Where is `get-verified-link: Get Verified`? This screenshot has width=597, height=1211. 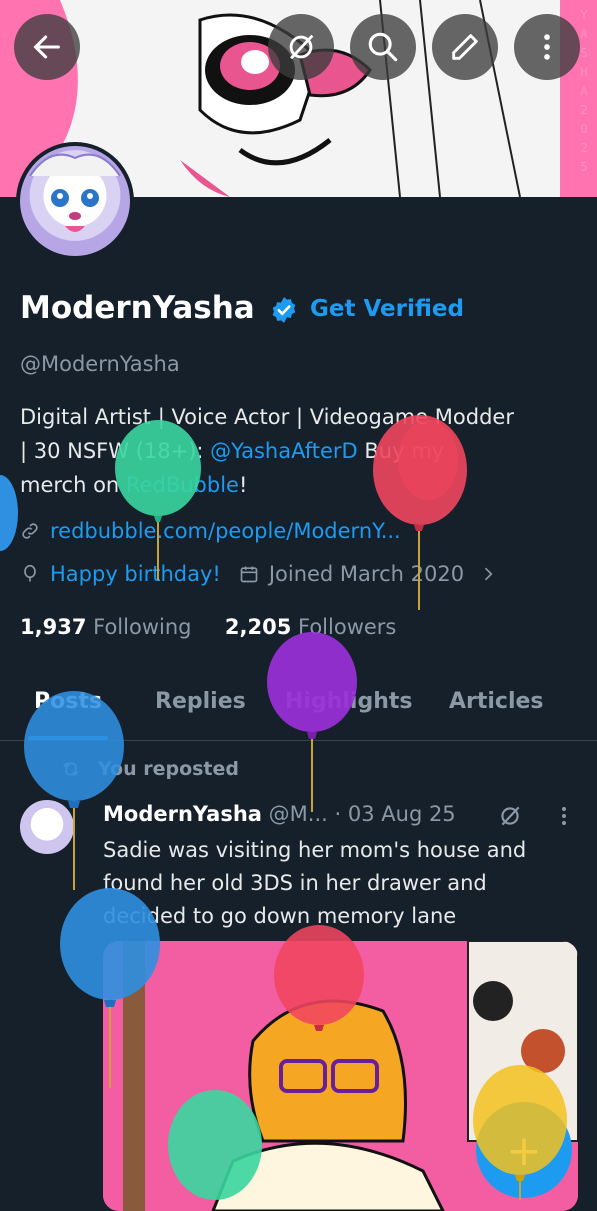
get-verified-link: Get Verified is located at coordinates (387, 309).